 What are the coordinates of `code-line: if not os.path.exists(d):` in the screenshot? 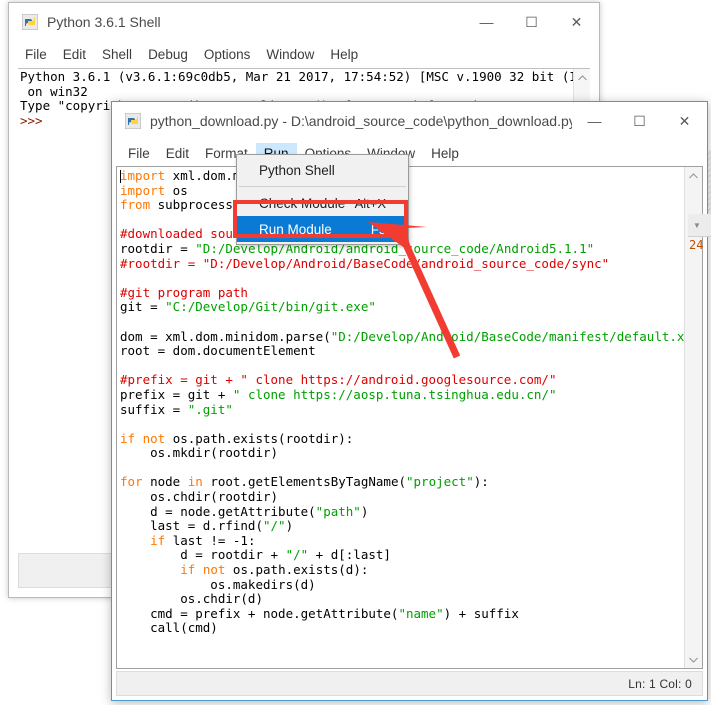 It's located at (402, 570).